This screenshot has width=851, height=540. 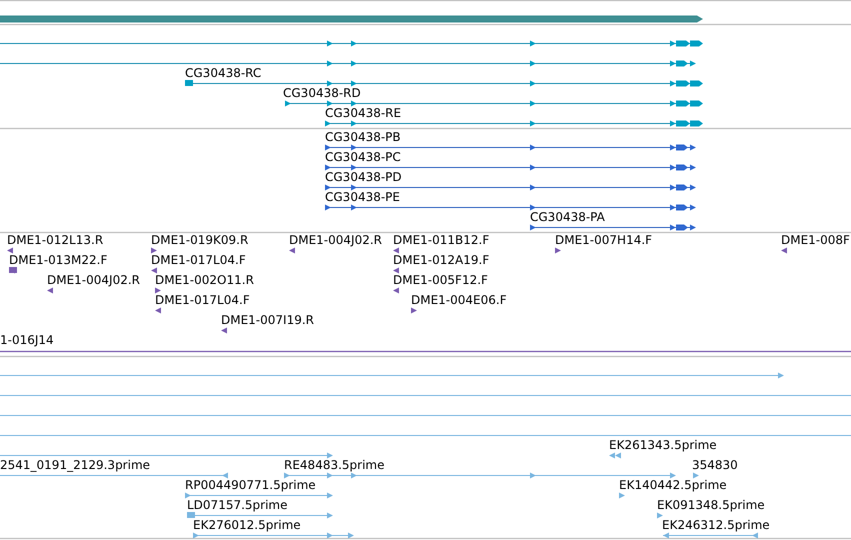 What do you see at coordinates (715, 465) in the screenshot?
I see `feature-label: 354830` at bounding box center [715, 465].